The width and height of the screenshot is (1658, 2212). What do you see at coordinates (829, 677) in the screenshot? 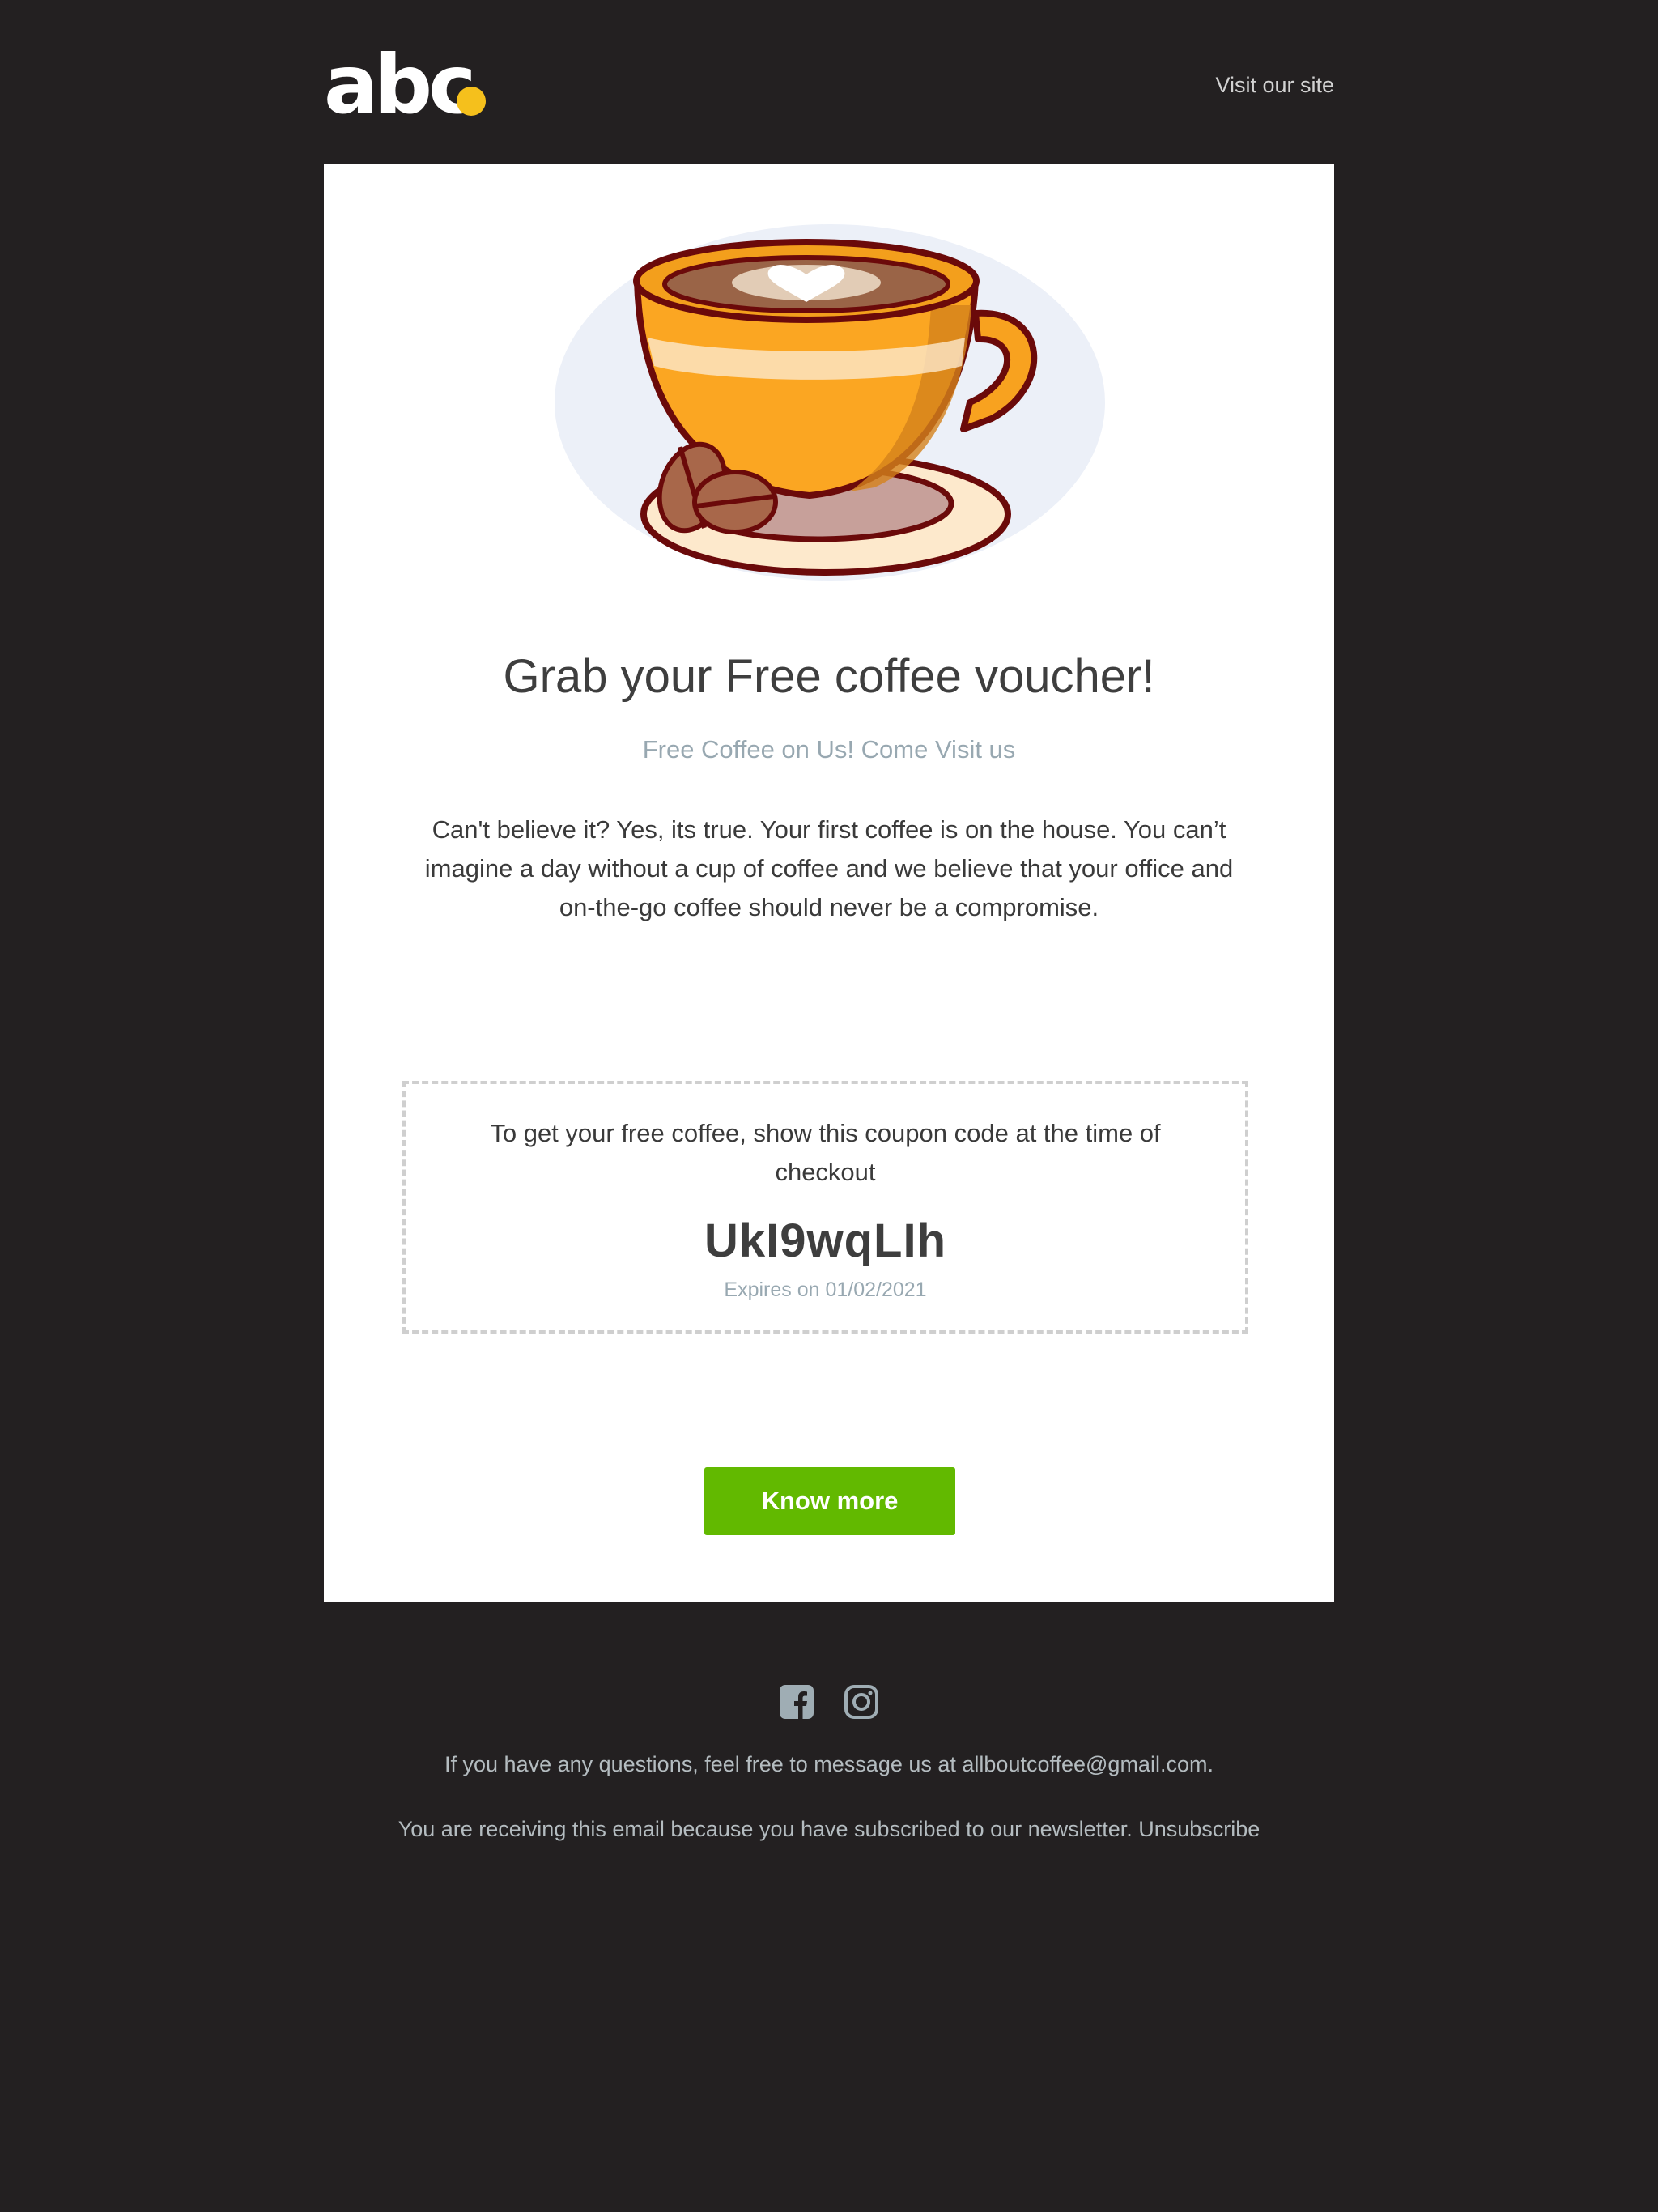
I see `voucher-title: Grab your Free coffee voucher!` at bounding box center [829, 677].